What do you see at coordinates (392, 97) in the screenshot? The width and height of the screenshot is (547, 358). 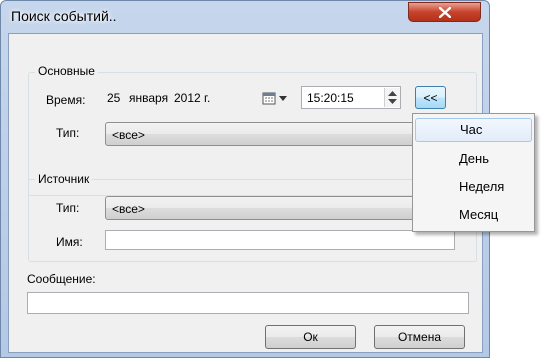 I see `time-spinner` at bounding box center [392, 97].